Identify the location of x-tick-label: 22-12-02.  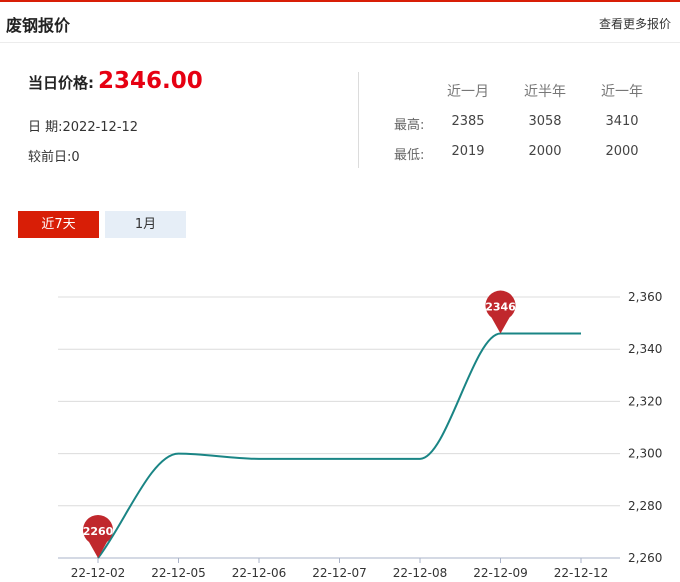
(98, 573).